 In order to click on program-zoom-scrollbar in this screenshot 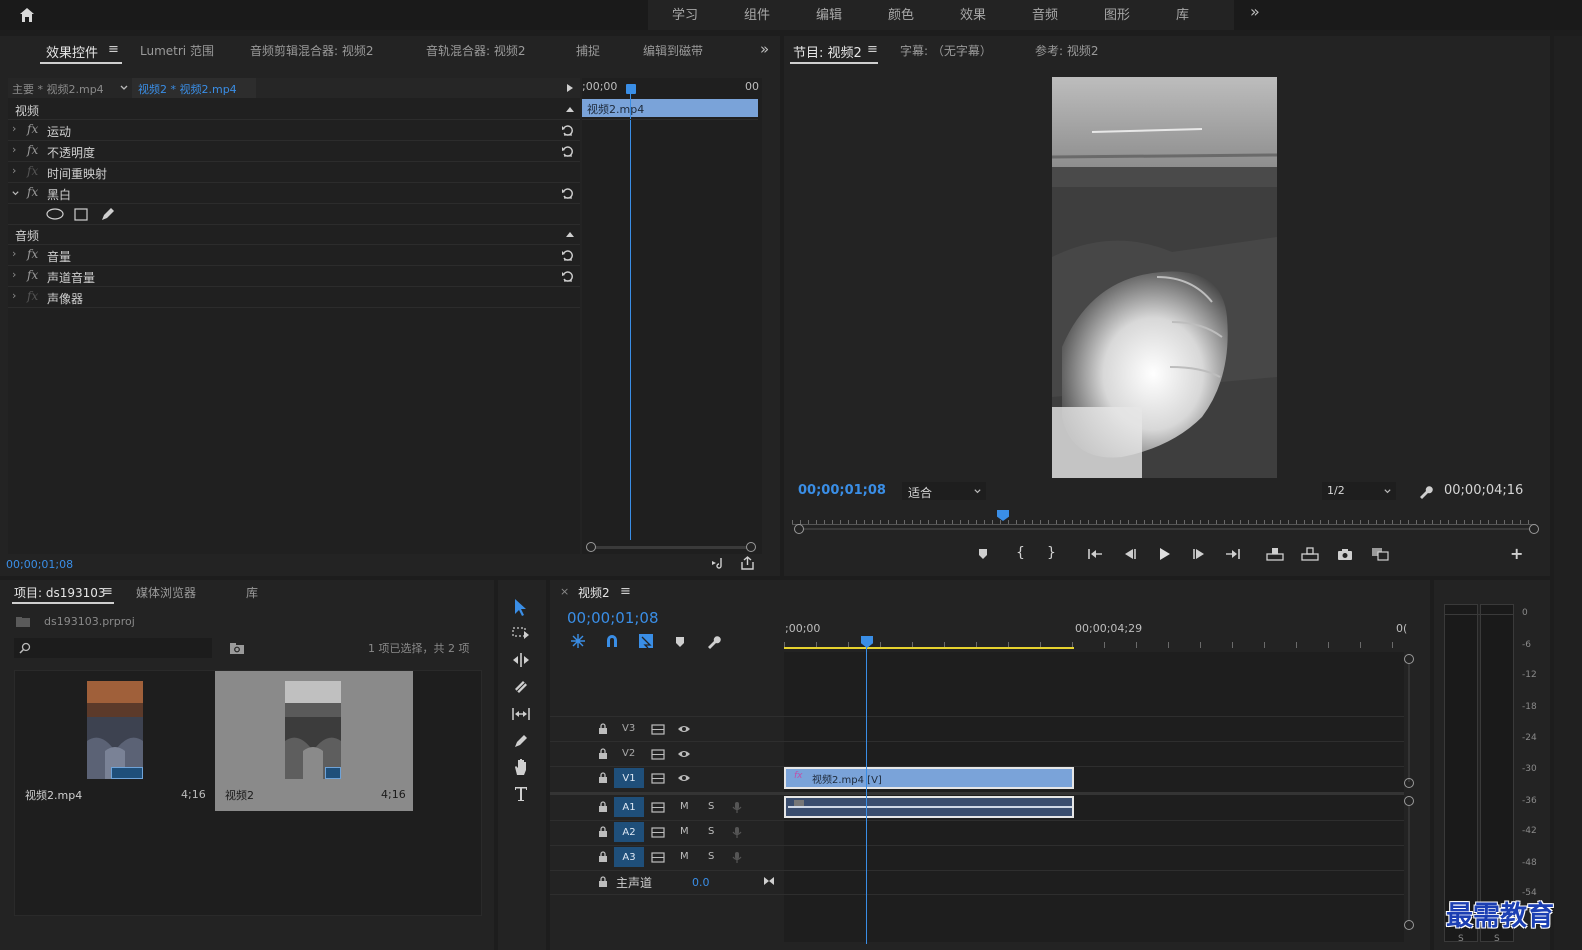, I will do `click(1166, 529)`.